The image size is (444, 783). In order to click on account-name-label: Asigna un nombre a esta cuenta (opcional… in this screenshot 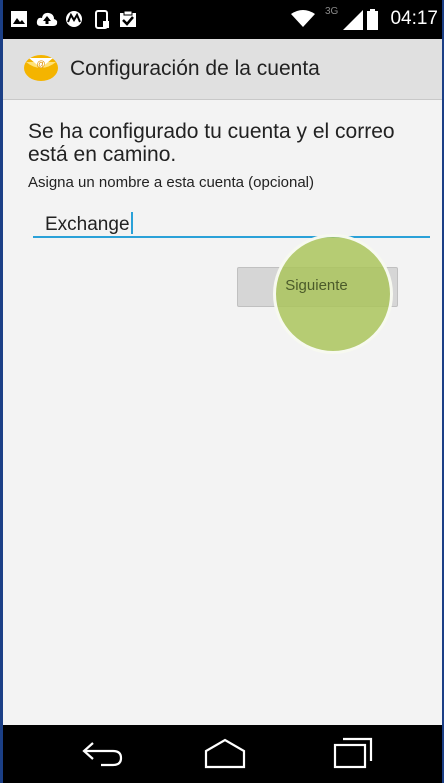, I will do `click(171, 182)`.